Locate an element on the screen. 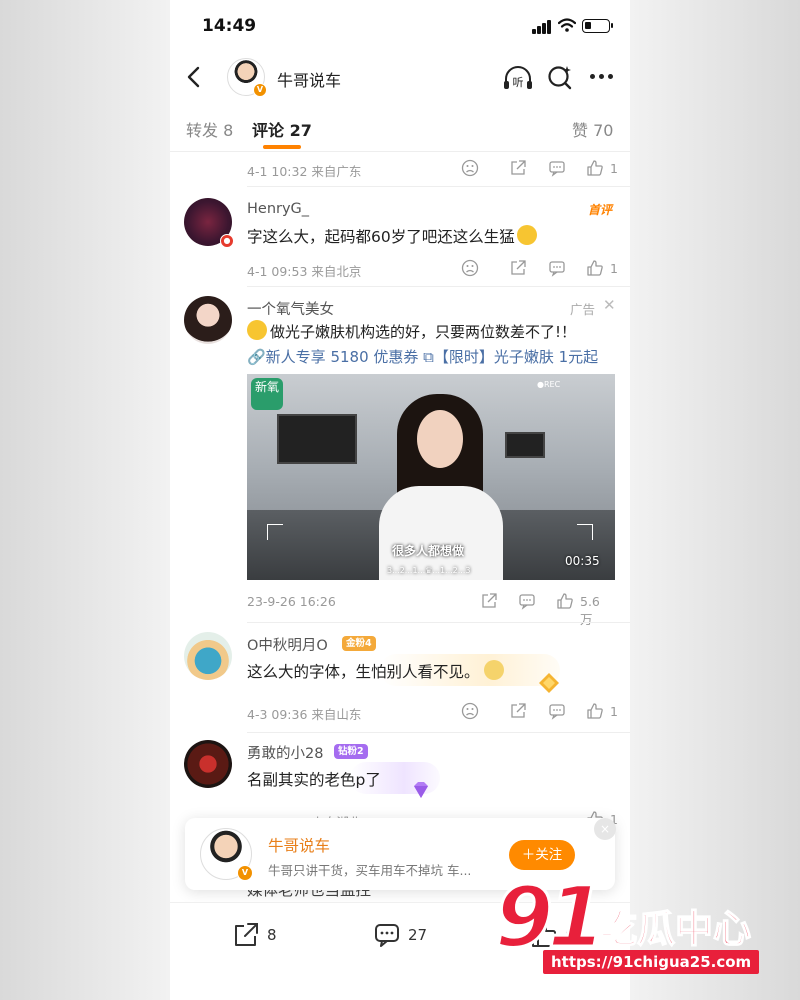 This screenshot has height=1000, width=800. commenter-name: 一个氧气美女 is located at coordinates (290, 308).